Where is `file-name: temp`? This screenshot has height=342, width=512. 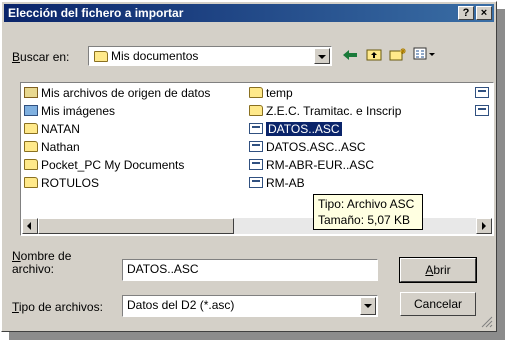 file-name: temp is located at coordinates (279, 93).